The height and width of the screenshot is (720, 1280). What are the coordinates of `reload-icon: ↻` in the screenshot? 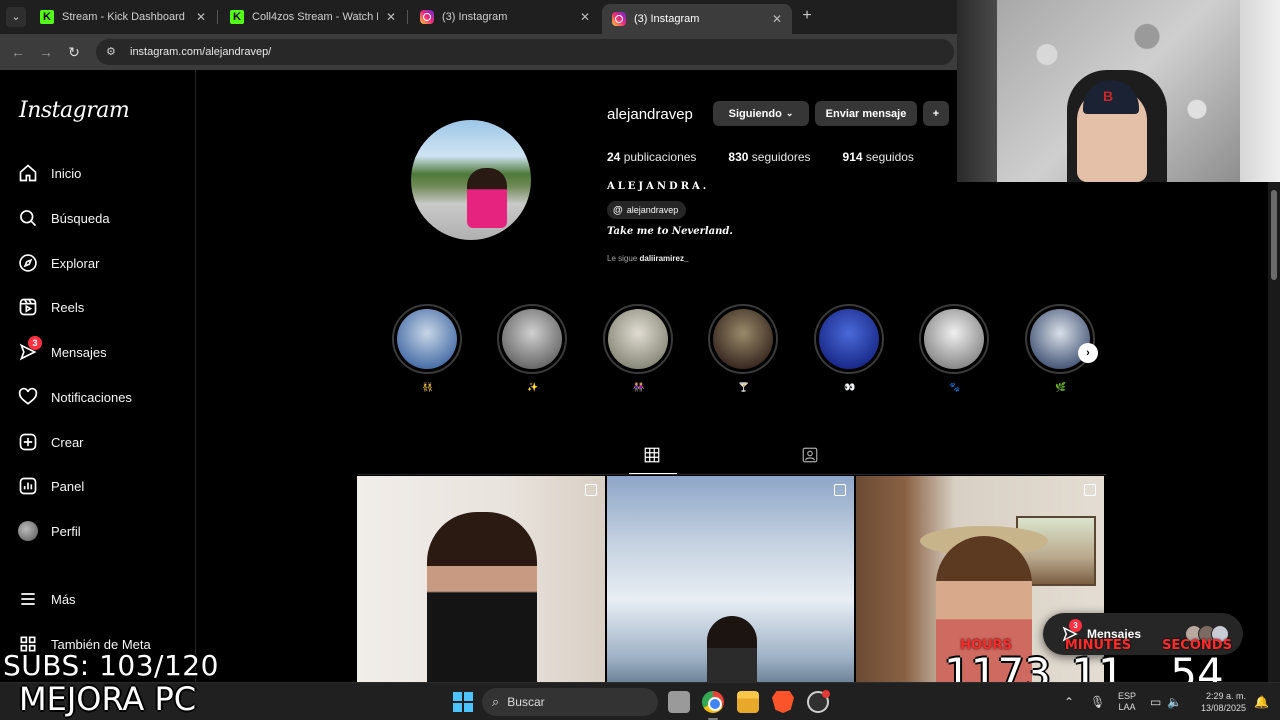 It's located at (74, 52).